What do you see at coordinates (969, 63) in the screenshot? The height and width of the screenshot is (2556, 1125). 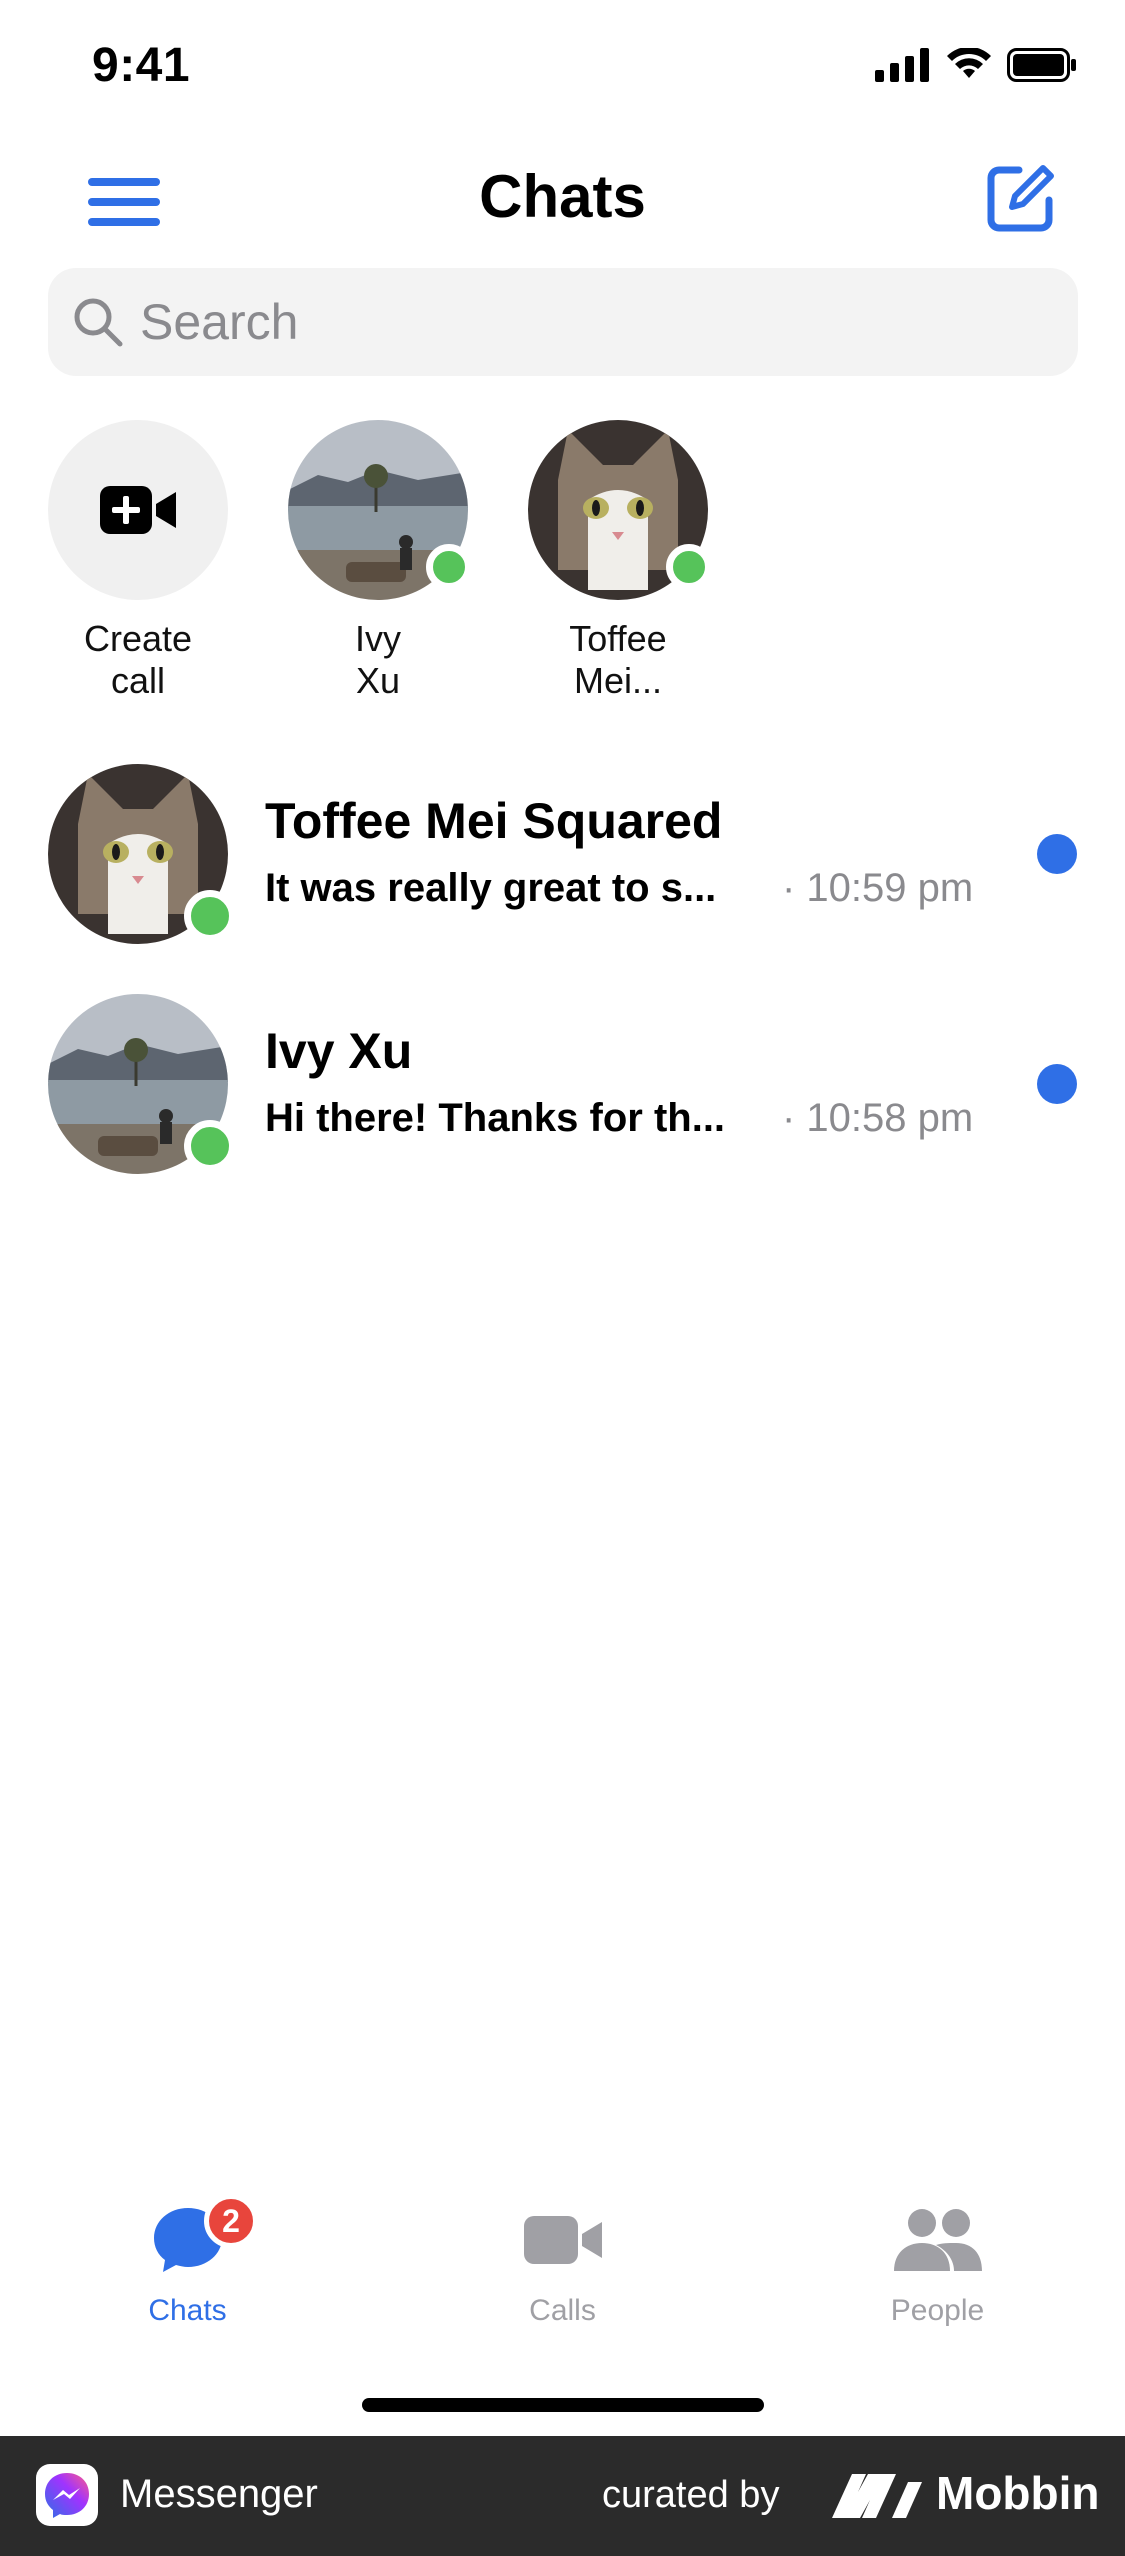 I see `wifi-icon` at bounding box center [969, 63].